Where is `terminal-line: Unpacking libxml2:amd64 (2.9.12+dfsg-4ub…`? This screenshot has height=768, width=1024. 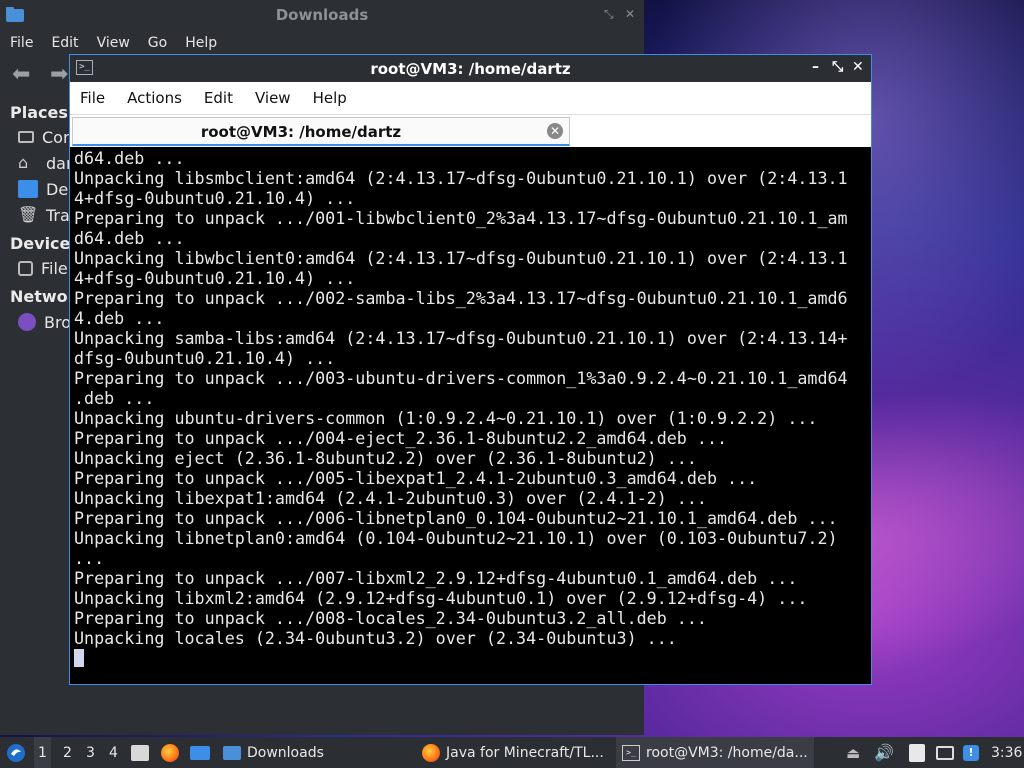 terminal-line: Unpacking libxml2:amd64 (2.9.12+dfsg-4ub… is located at coordinates (441, 598).